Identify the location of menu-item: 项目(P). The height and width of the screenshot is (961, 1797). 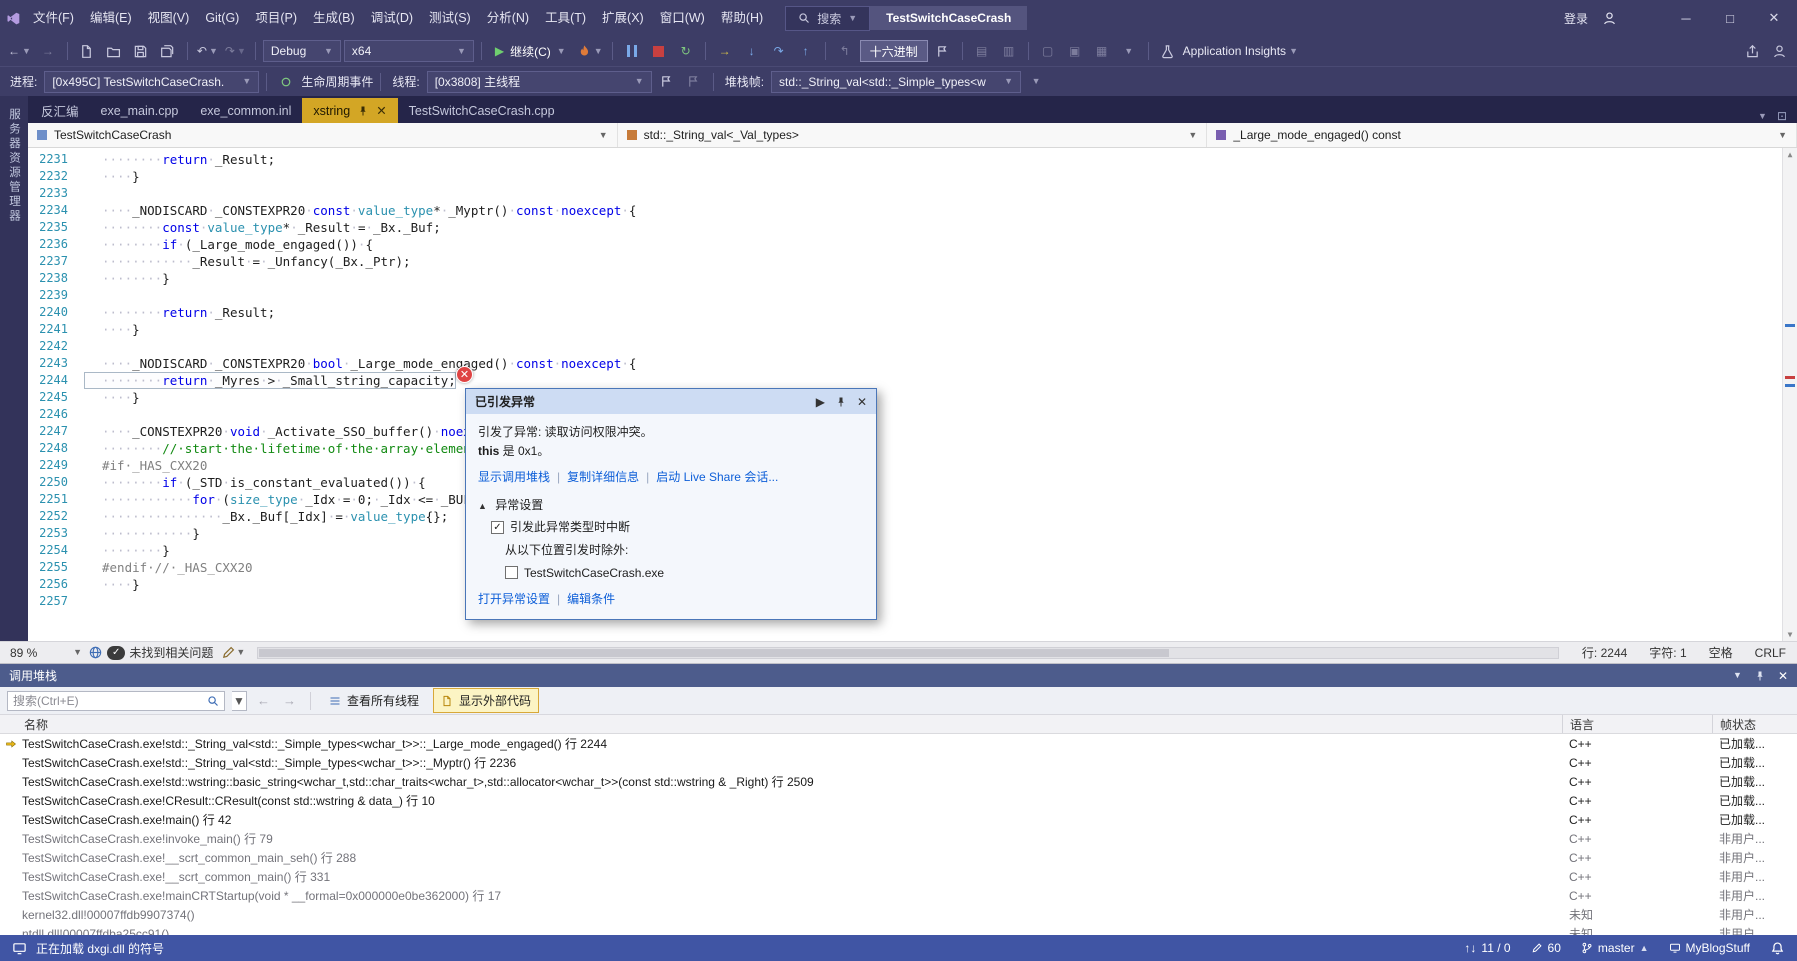
(276, 18).